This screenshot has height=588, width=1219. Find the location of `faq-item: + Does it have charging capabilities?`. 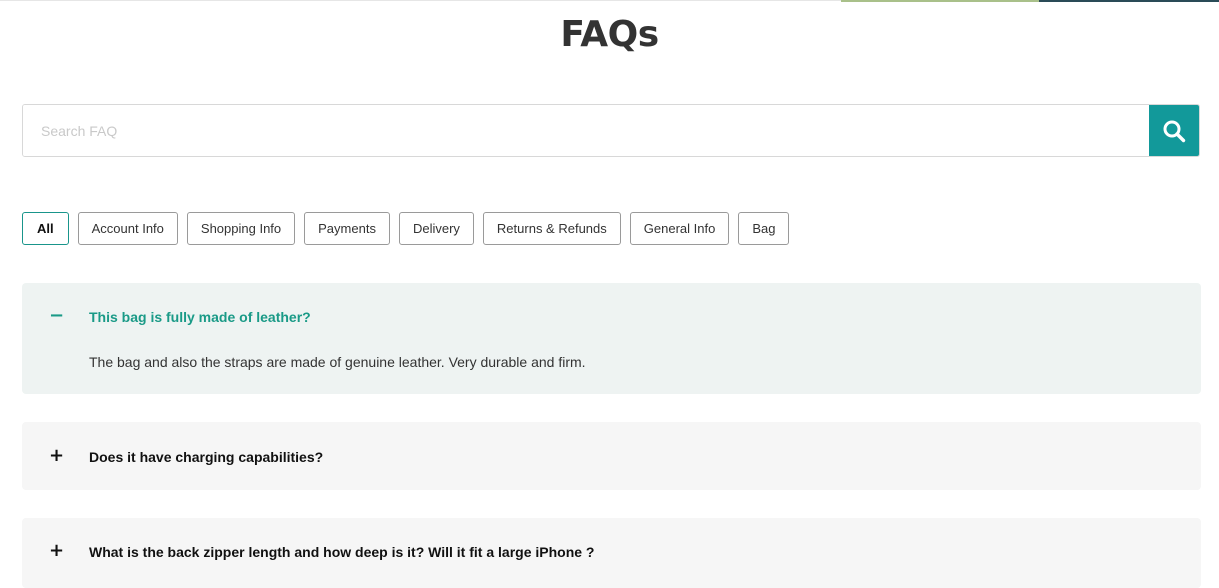

faq-item: + Does it have charging capabilities? is located at coordinates (611, 456).